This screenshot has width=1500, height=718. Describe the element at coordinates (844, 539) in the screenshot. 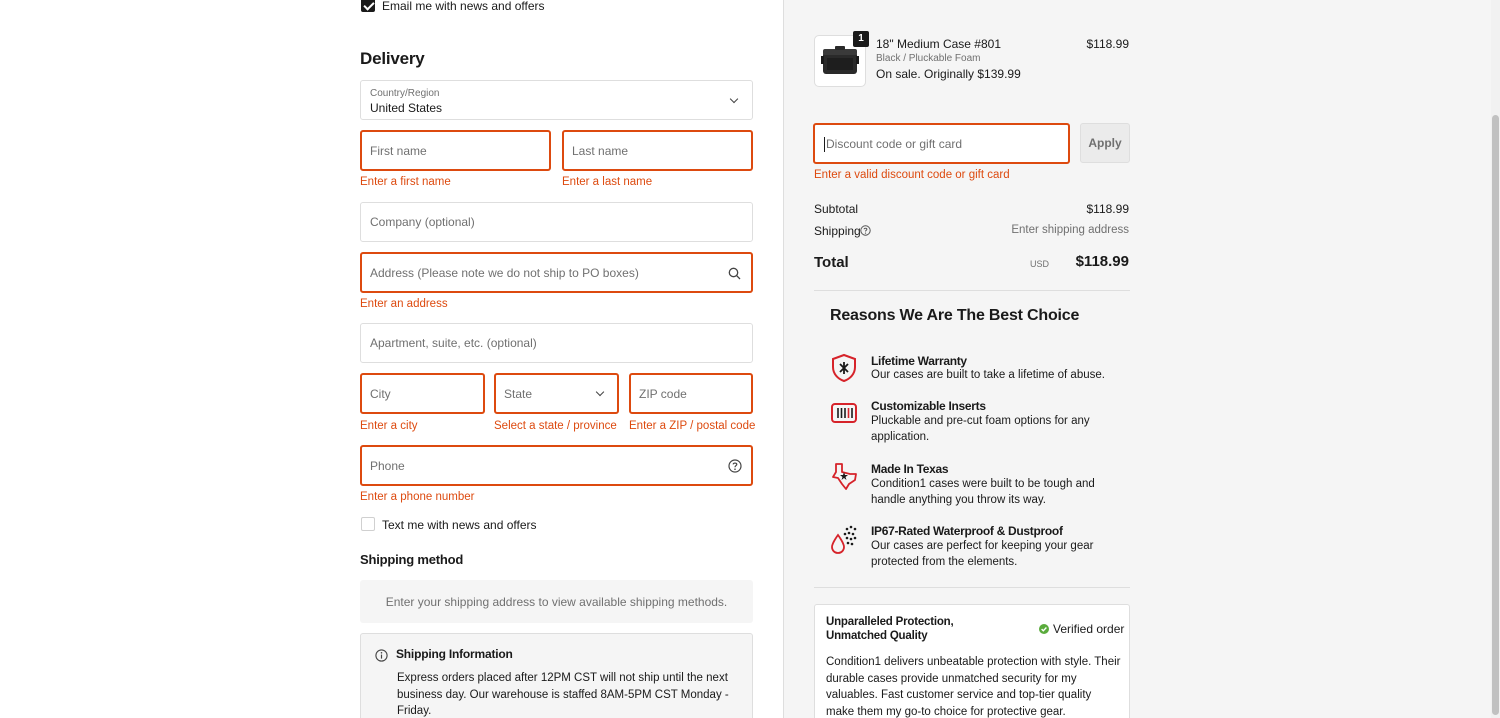

I see `waterproof-icon` at that location.